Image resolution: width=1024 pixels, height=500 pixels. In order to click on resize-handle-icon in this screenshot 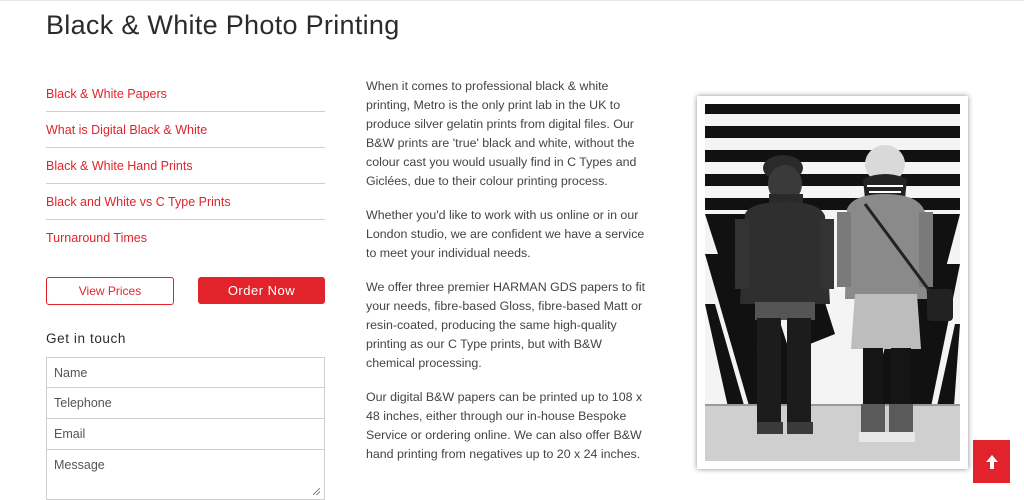, I will do `click(316, 491)`.